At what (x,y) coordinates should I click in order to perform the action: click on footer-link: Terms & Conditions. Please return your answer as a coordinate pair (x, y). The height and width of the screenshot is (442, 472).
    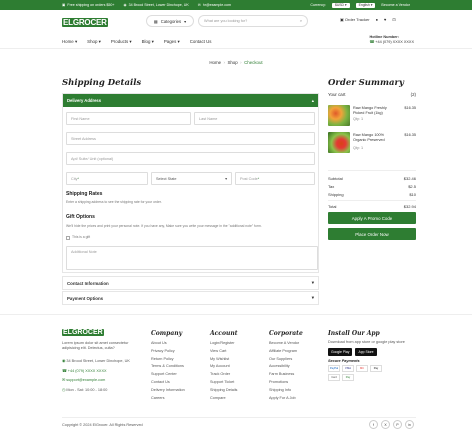
    Looking at the image, I should click on (168, 367).